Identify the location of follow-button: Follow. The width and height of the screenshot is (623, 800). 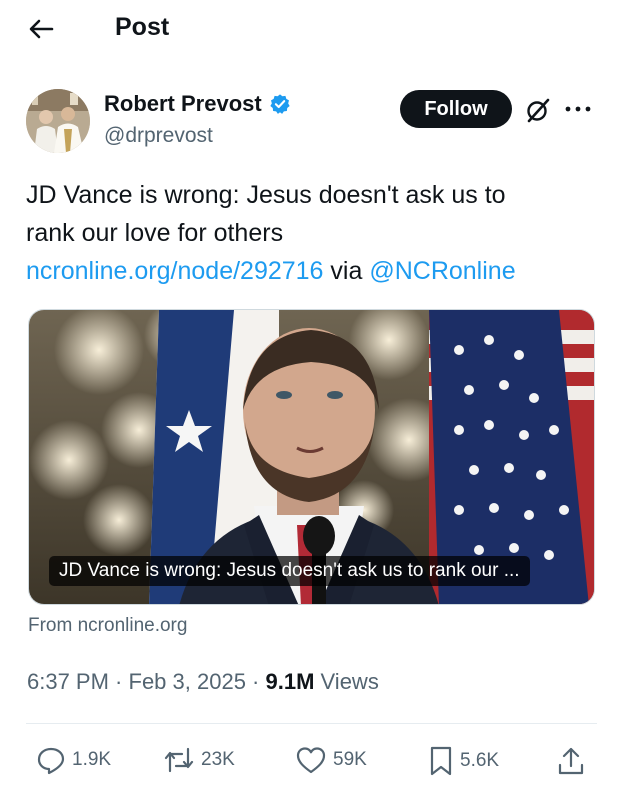
(456, 109).